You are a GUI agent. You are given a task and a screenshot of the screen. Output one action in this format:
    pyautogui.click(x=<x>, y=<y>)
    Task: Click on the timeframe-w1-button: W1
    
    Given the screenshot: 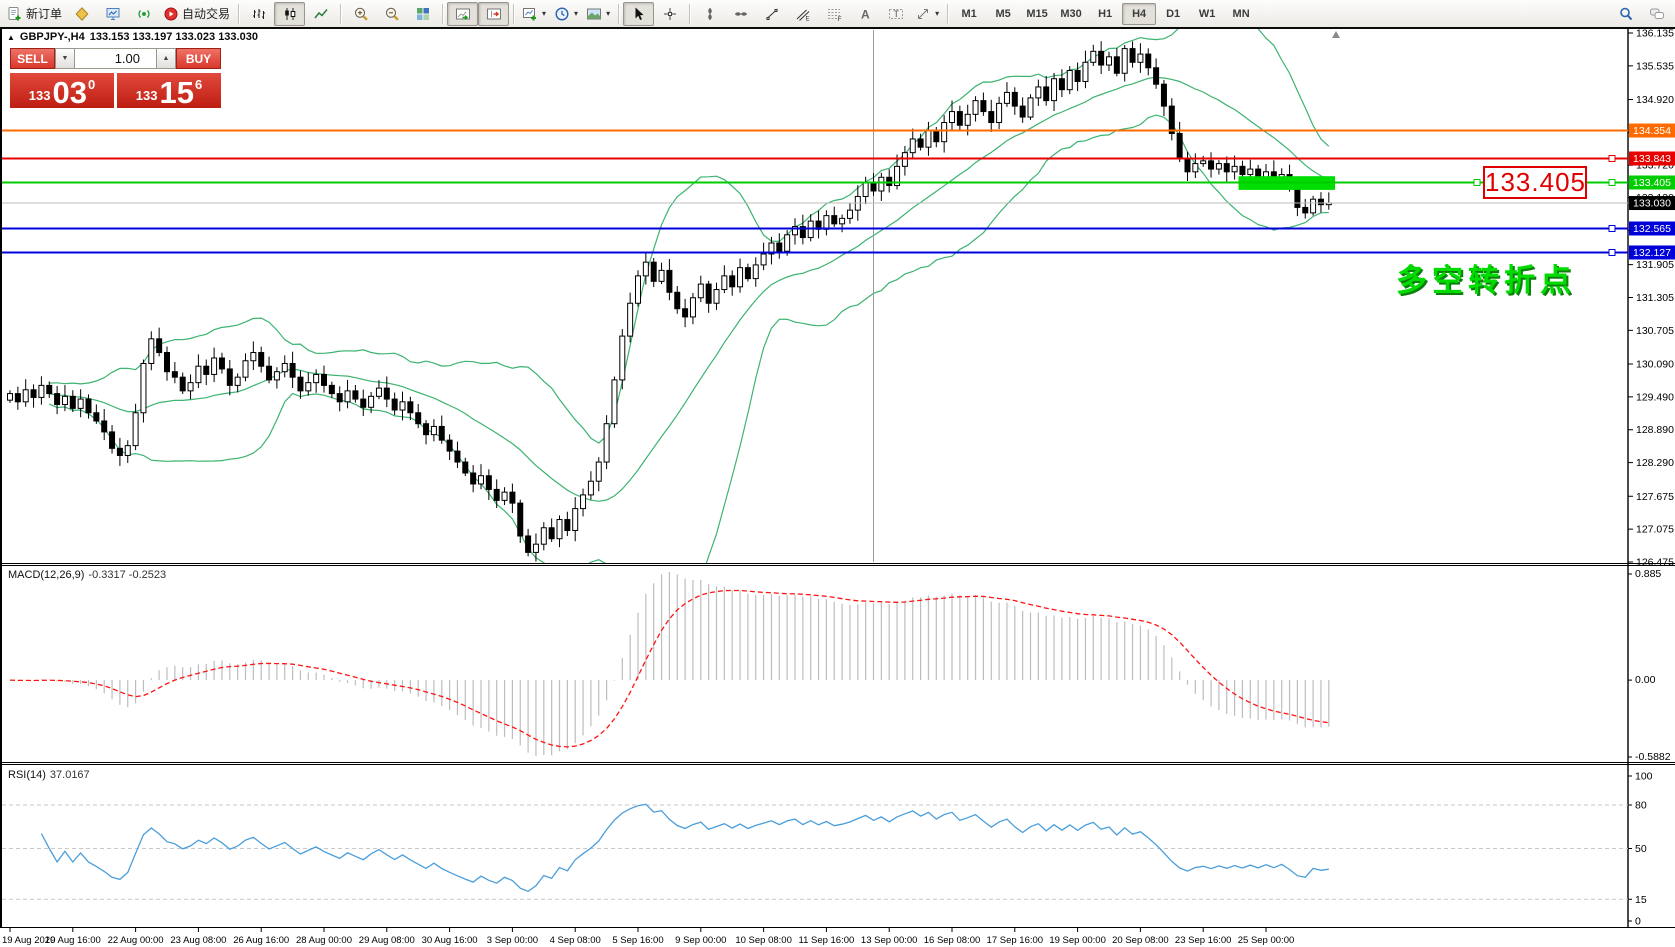 What is the action you would take?
    pyautogui.click(x=1207, y=14)
    